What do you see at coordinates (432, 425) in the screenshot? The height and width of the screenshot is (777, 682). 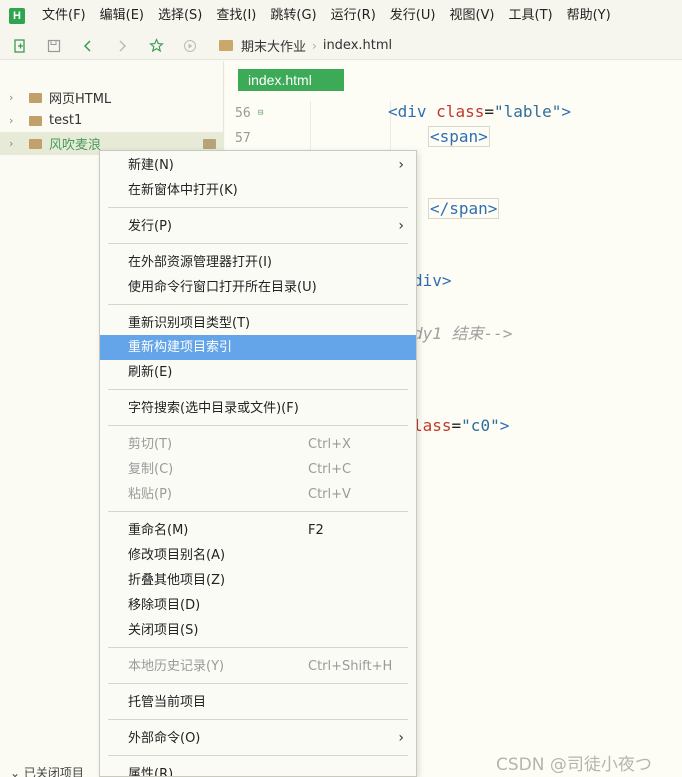 I see `code-token: lass` at bounding box center [432, 425].